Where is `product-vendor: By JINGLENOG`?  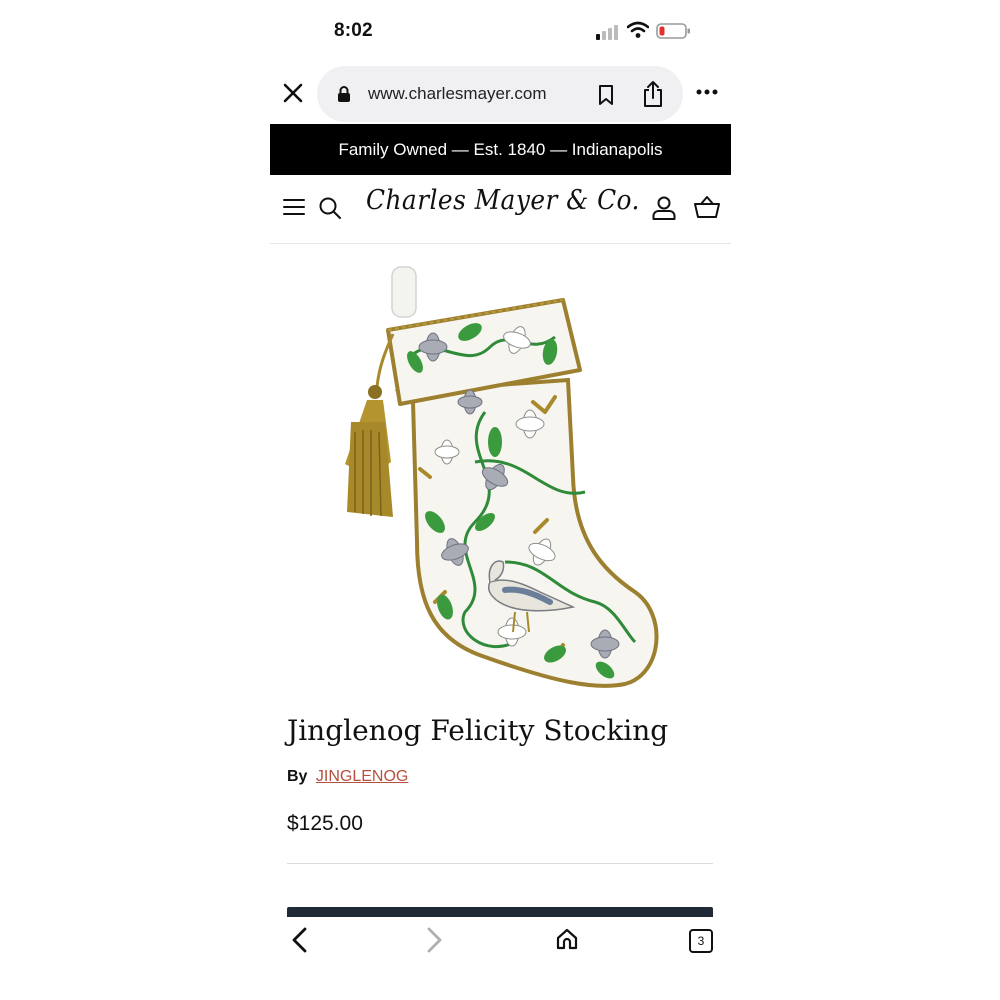
product-vendor: By JINGLENOG is located at coordinates (347, 777).